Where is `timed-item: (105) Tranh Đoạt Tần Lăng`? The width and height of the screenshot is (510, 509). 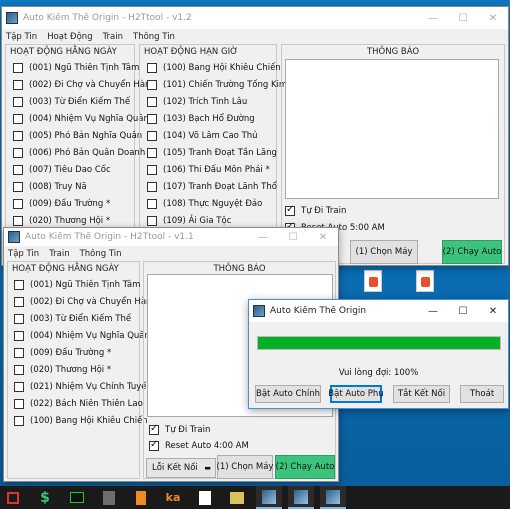 timed-item: (105) Tranh Đoạt Tần Lăng is located at coordinates (212, 152).